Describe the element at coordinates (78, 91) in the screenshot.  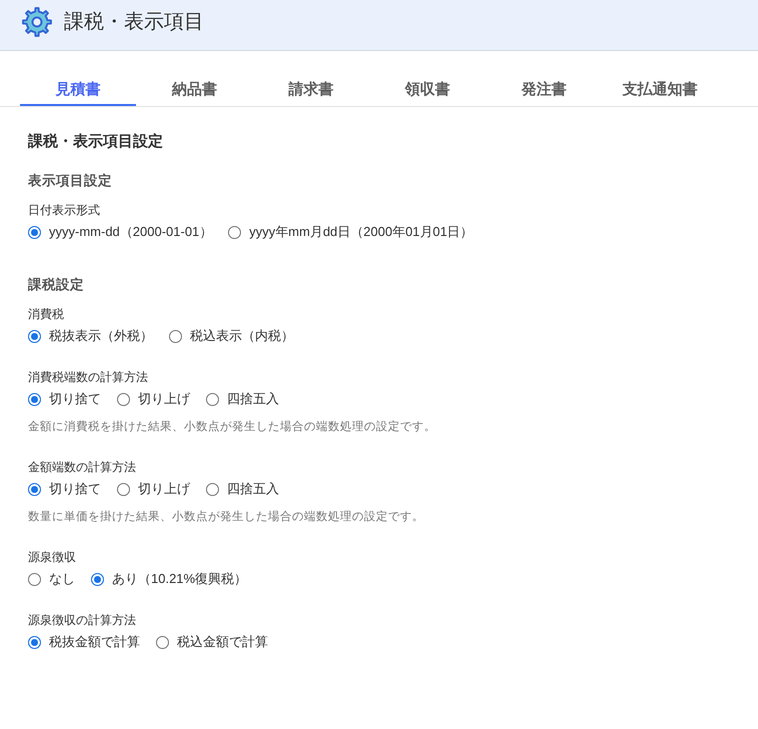
I see `tab: 見積書` at that location.